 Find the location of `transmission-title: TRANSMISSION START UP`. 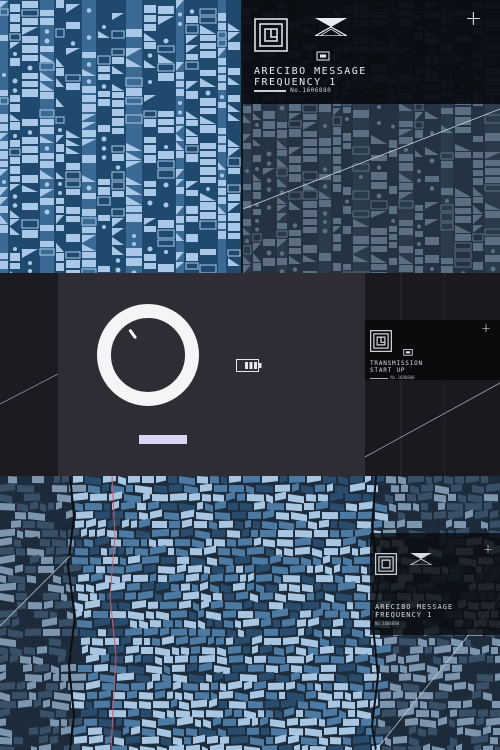

transmission-title: TRANSMISSION START UP is located at coordinates (396, 367).